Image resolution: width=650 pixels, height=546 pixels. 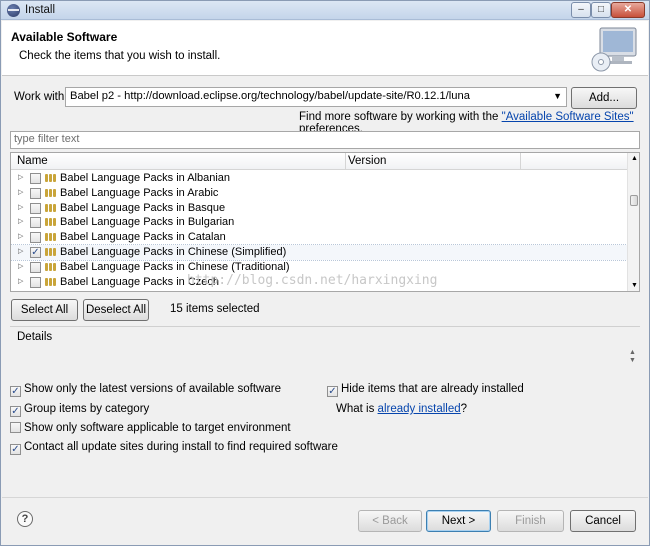 I want to click on scroll-up-icon: ▲, so click(x=634, y=158).